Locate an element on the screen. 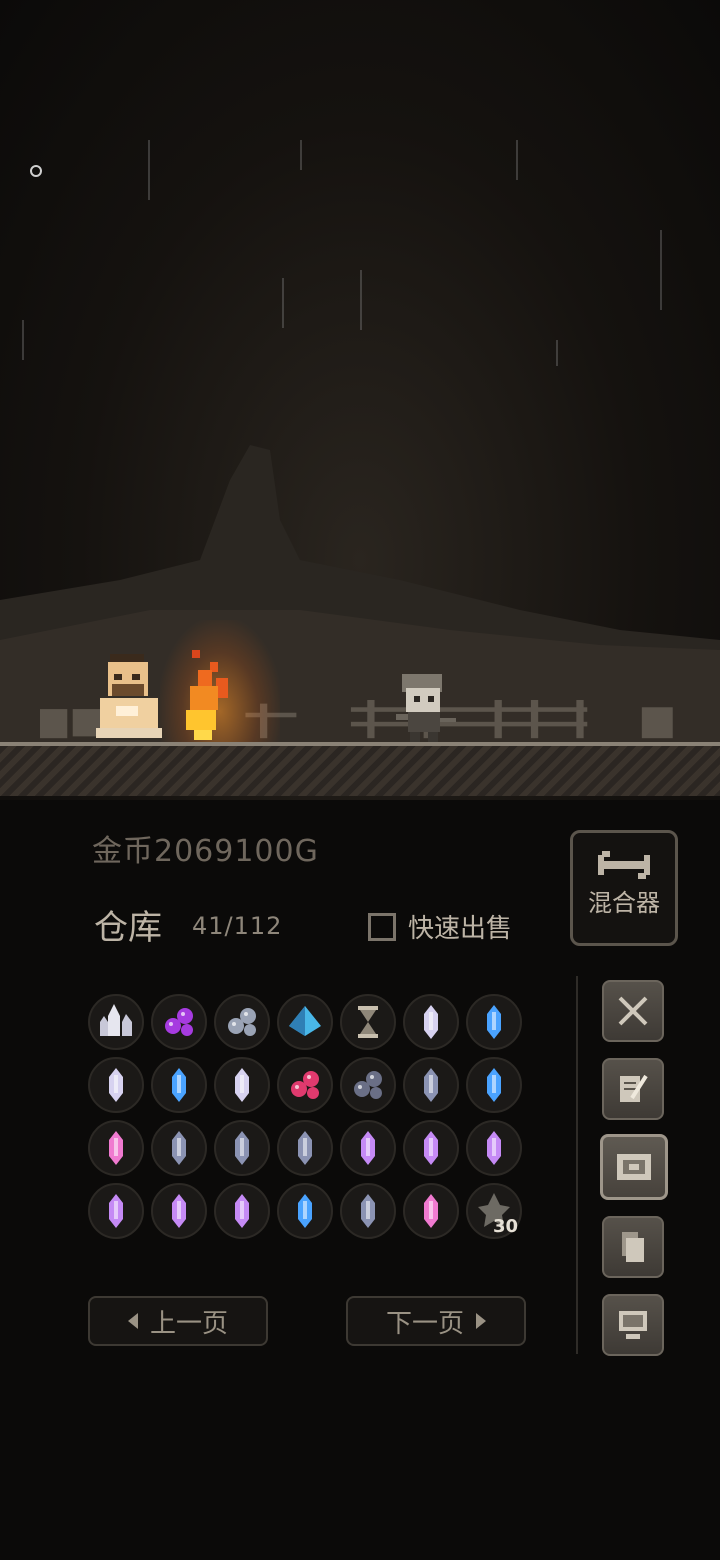 The image size is (720, 1560). hourglass-icon is located at coordinates (368, 1022).